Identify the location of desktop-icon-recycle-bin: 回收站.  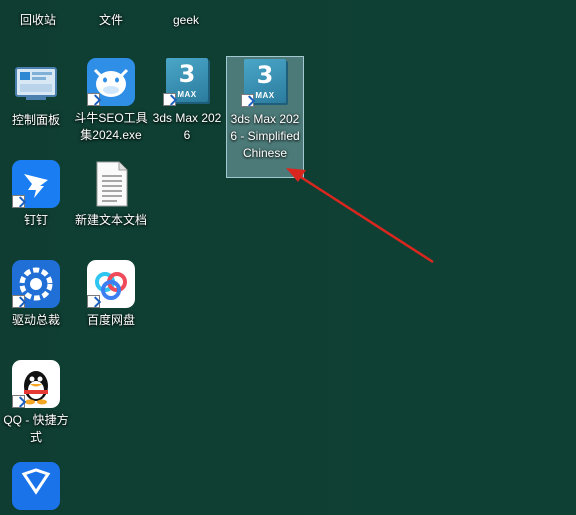
(38, 14).